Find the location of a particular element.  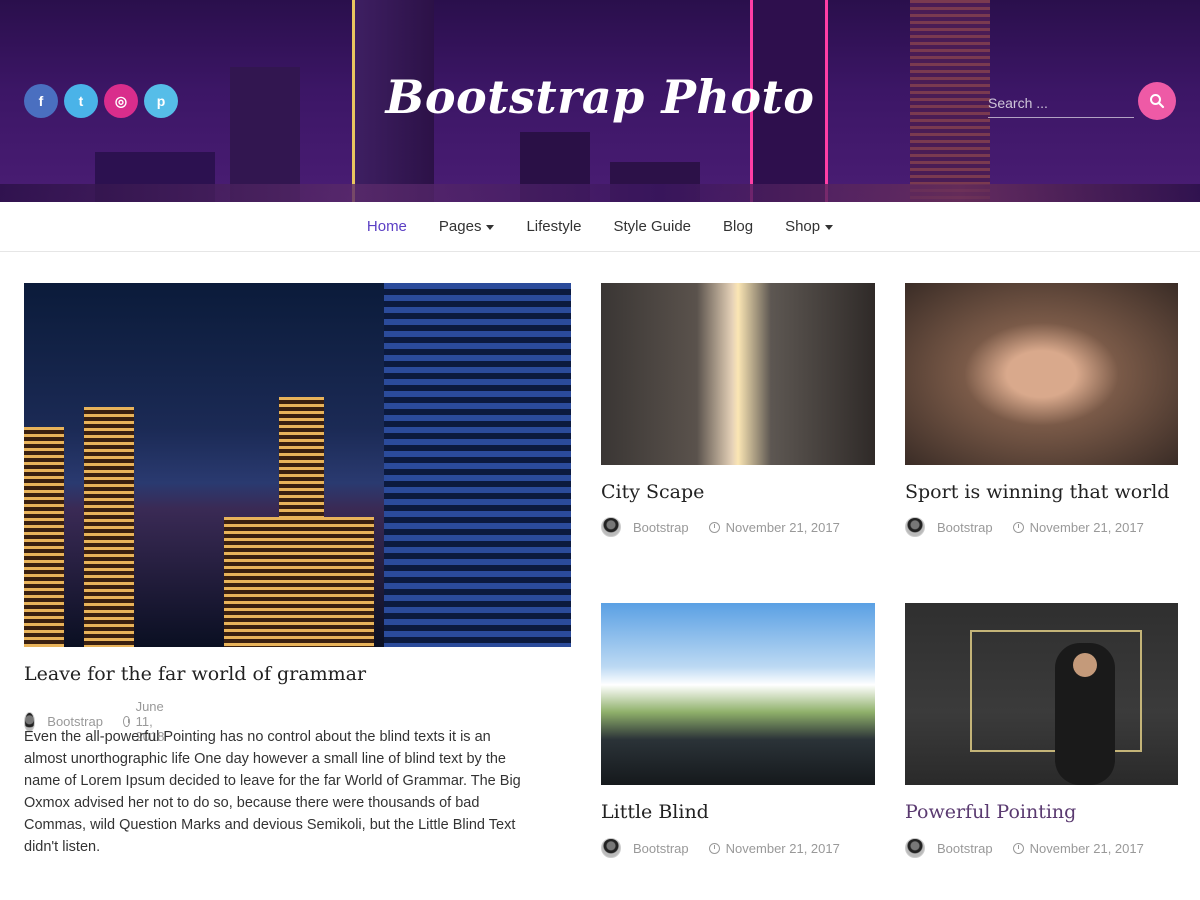

nav-item-label: Blog is located at coordinates (738, 226).